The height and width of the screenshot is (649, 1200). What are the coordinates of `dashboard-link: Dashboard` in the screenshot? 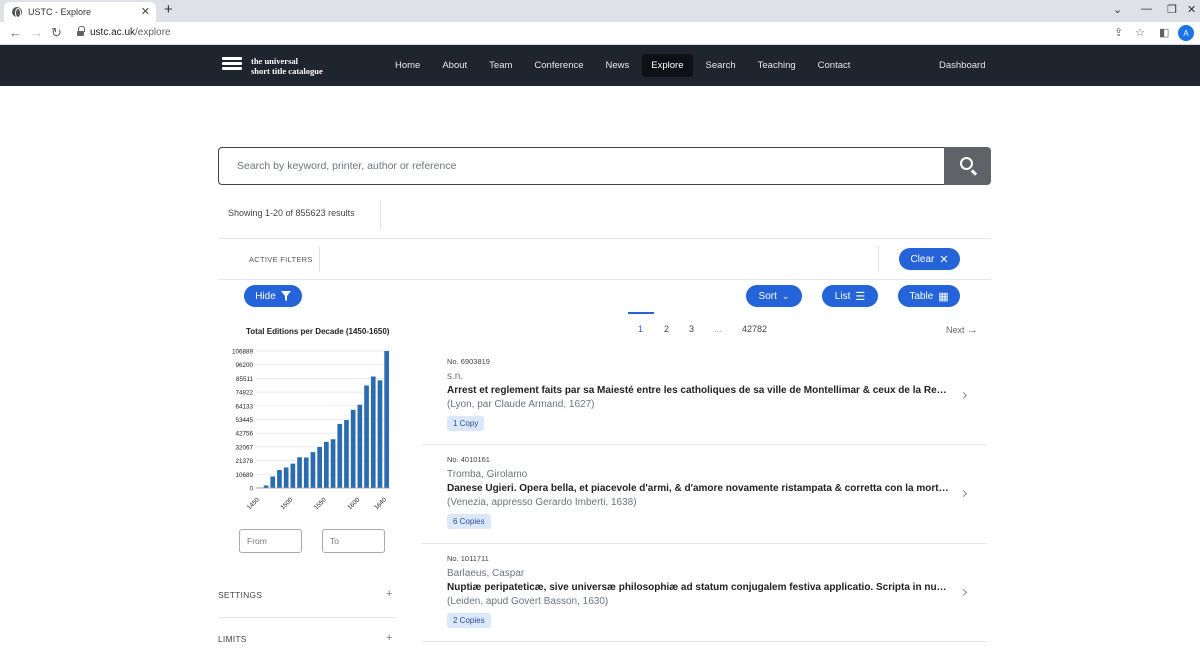 It's located at (962, 65).